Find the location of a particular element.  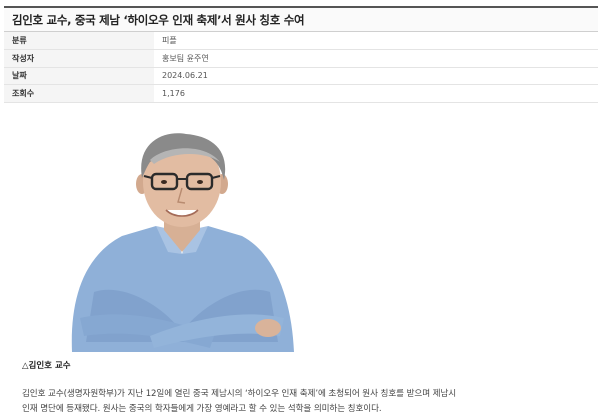

photo-caption: △김인호 교수 is located at coordinates (46, 366).